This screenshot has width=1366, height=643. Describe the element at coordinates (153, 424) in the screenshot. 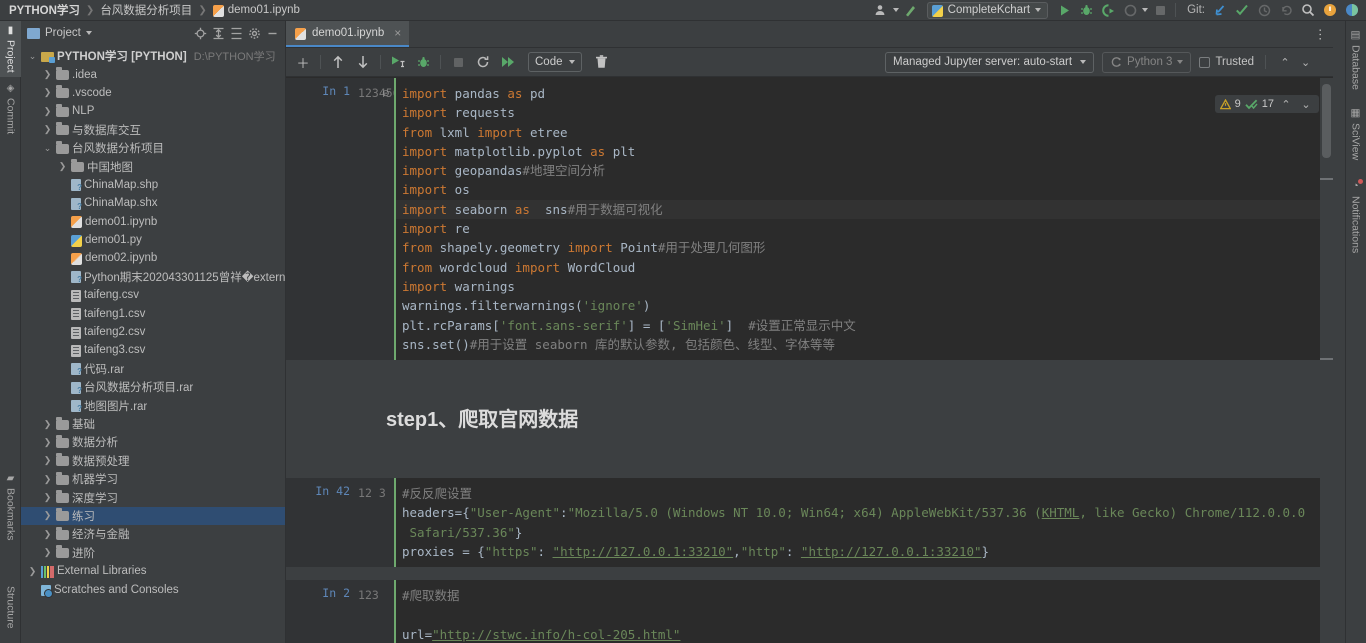

I see `tree-node-: ❯ 基础` at that location.